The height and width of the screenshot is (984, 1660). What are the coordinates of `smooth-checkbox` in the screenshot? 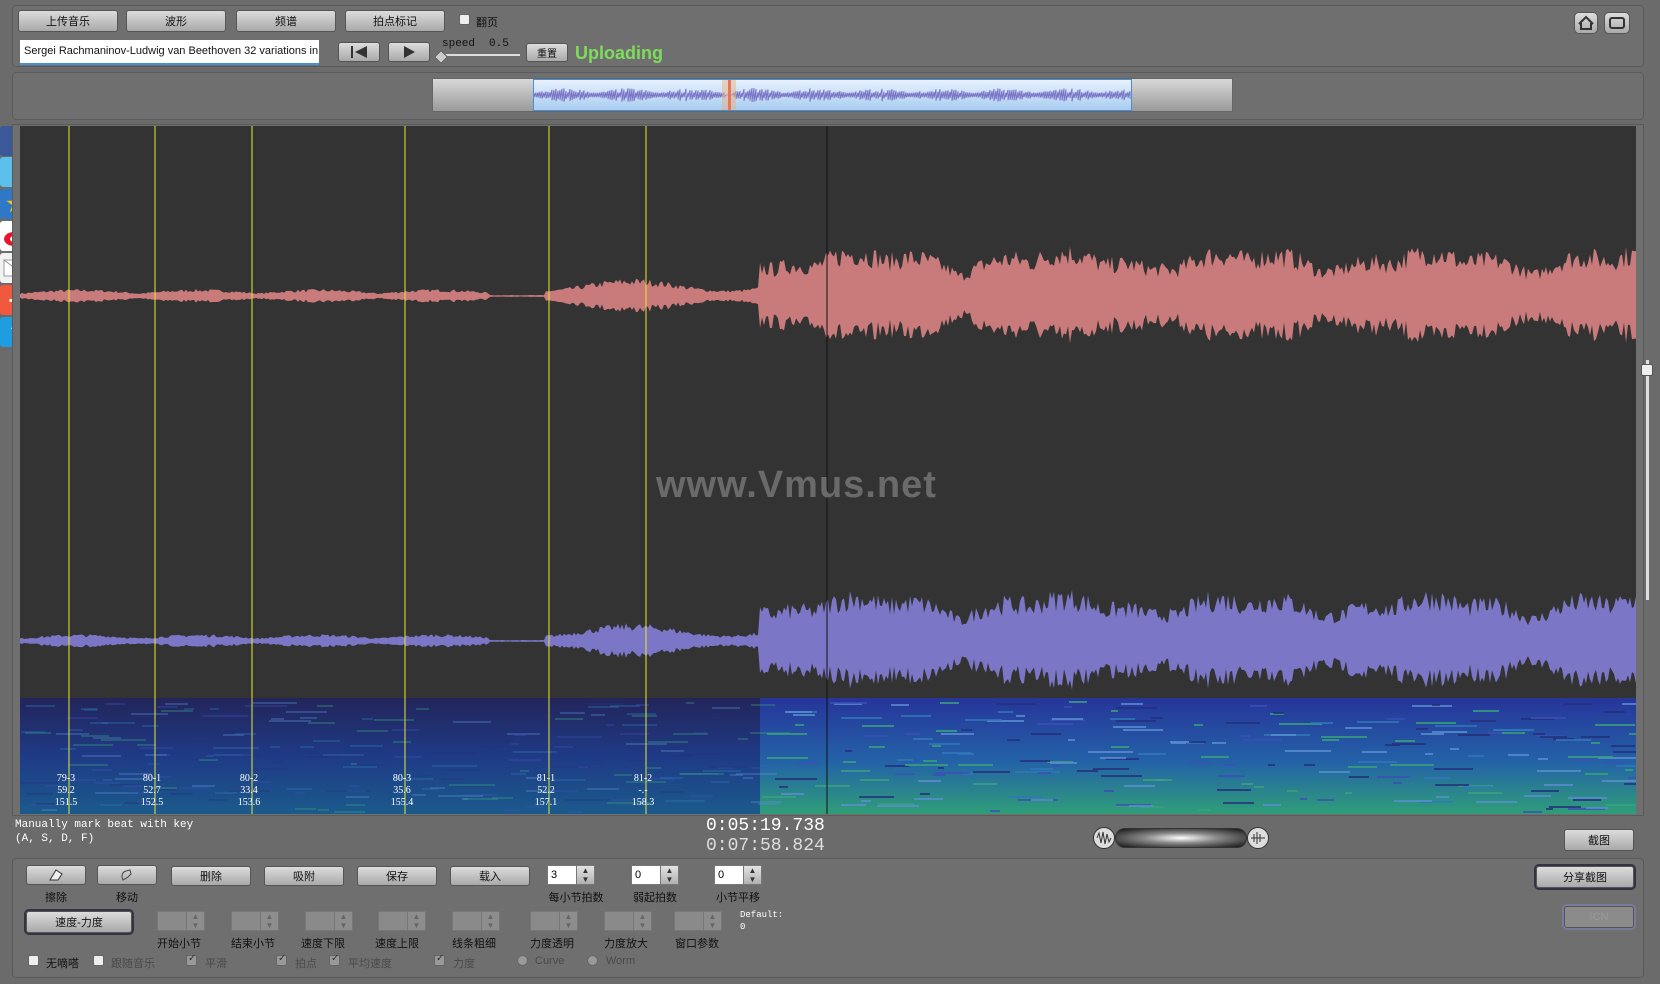 It's located at (191, 959).